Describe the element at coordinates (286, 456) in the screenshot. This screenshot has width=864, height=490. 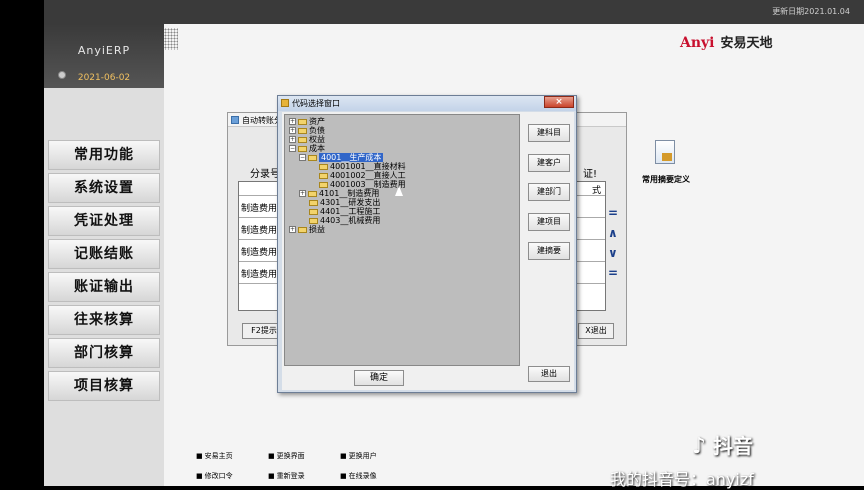
I see `change-theme-link: 更换界面` at that location.